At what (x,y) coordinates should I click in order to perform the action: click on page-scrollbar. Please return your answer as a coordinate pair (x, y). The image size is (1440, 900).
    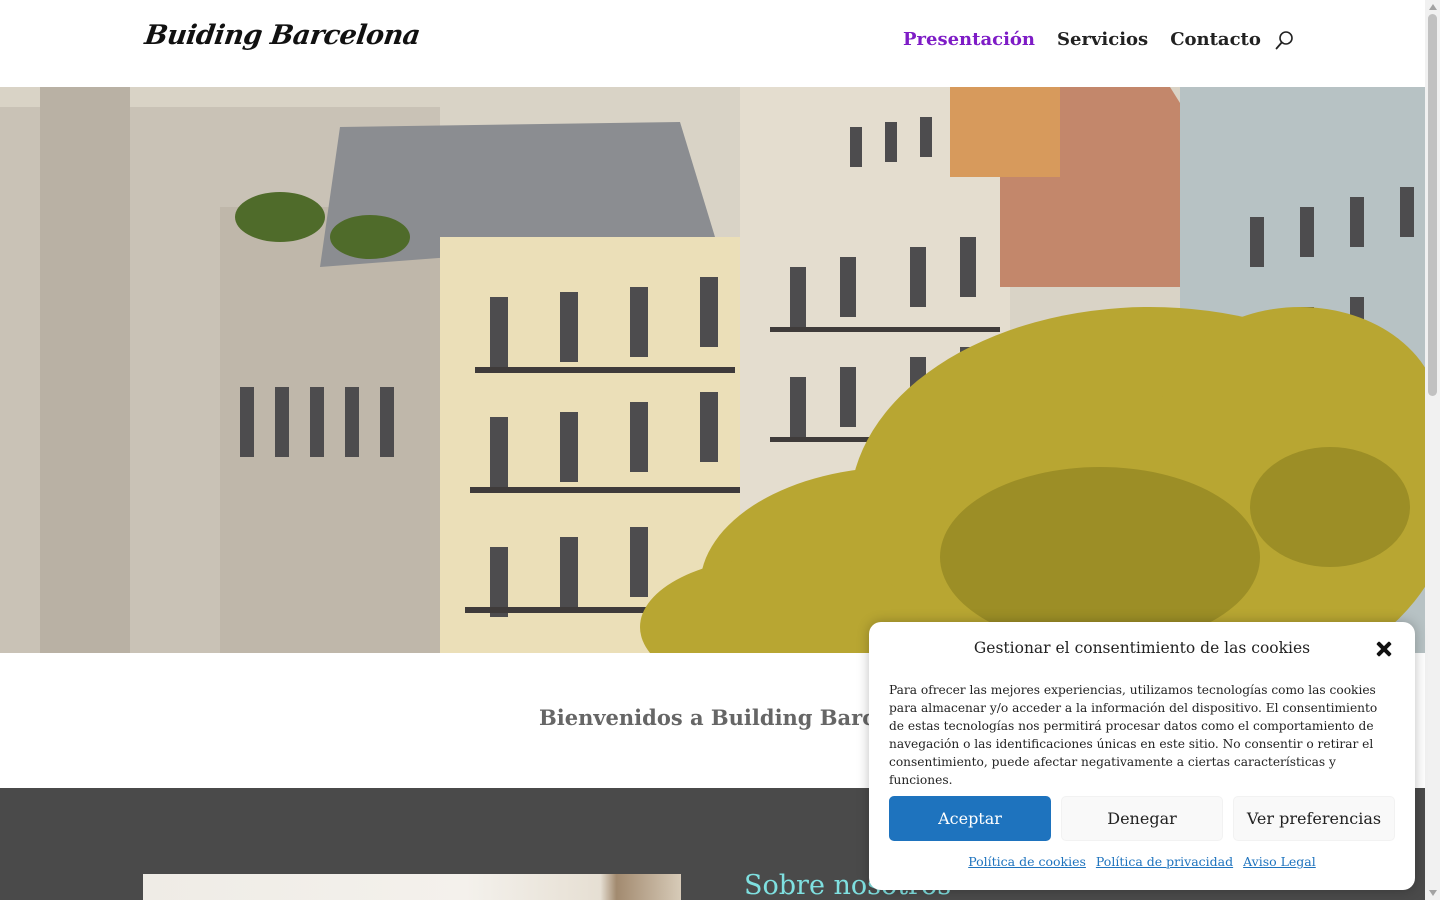
    Looking at the image, I should click on (1432, 450).